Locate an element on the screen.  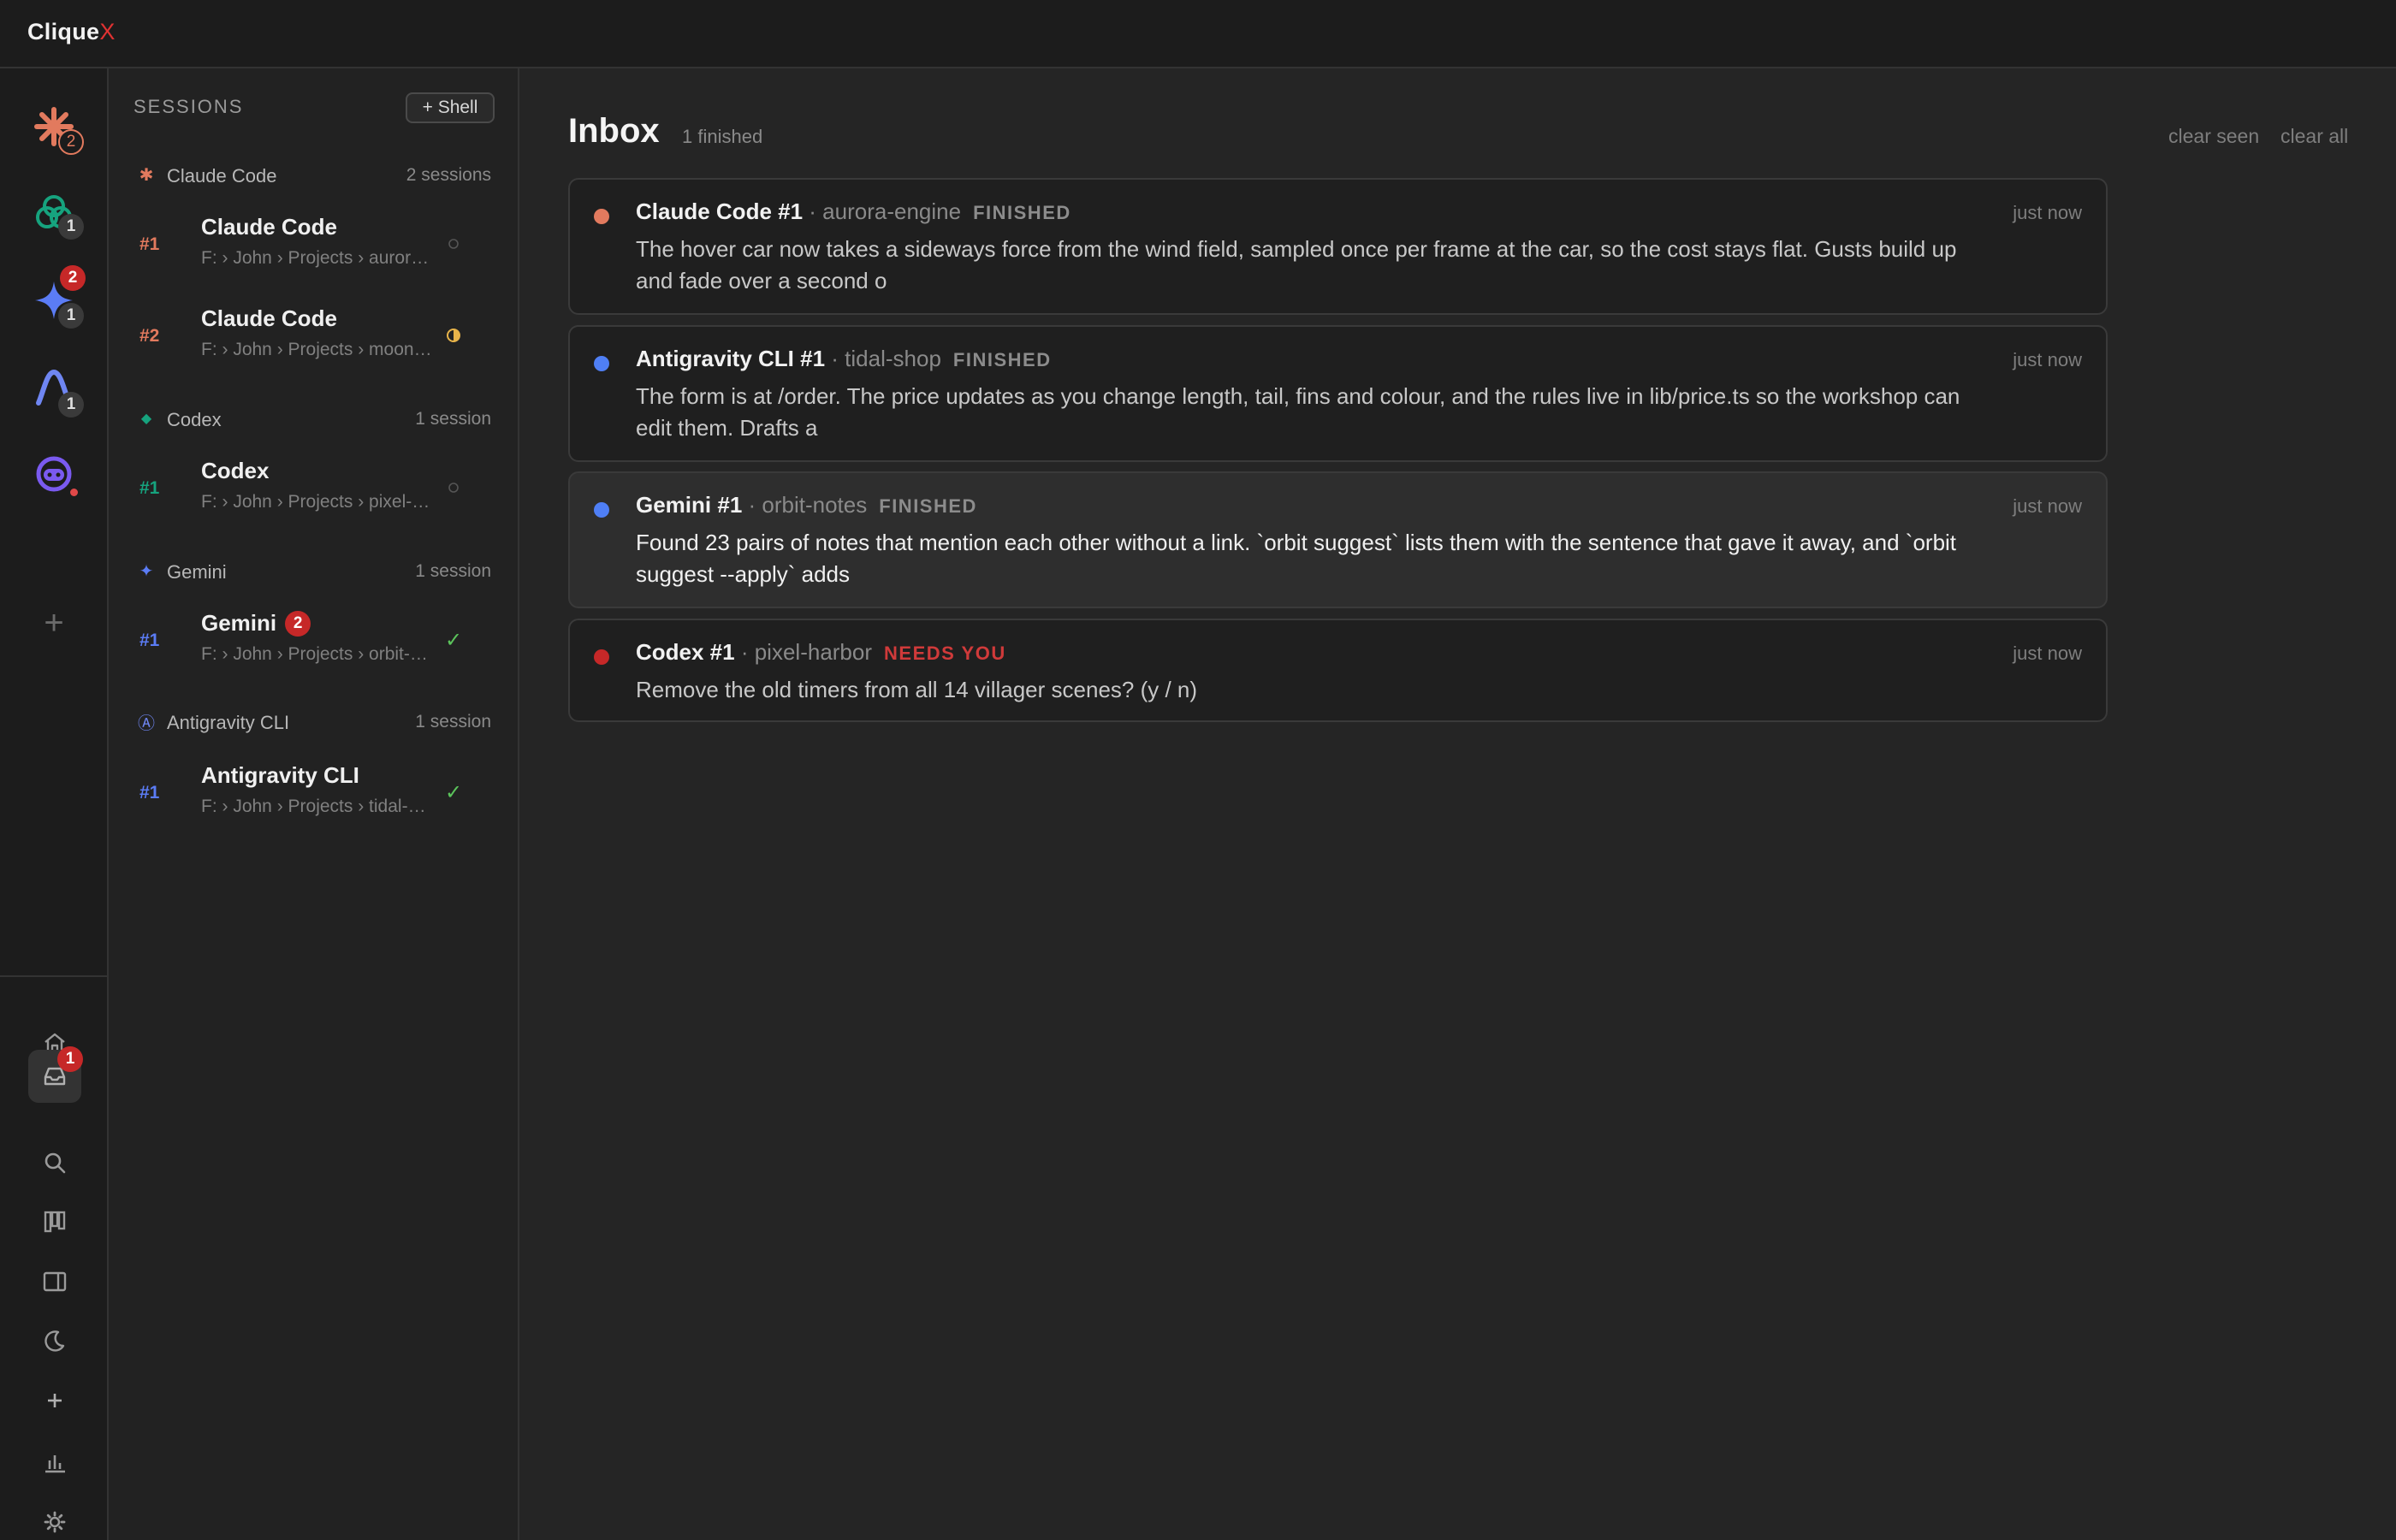
board-button is located at coordinates (54, 1221).